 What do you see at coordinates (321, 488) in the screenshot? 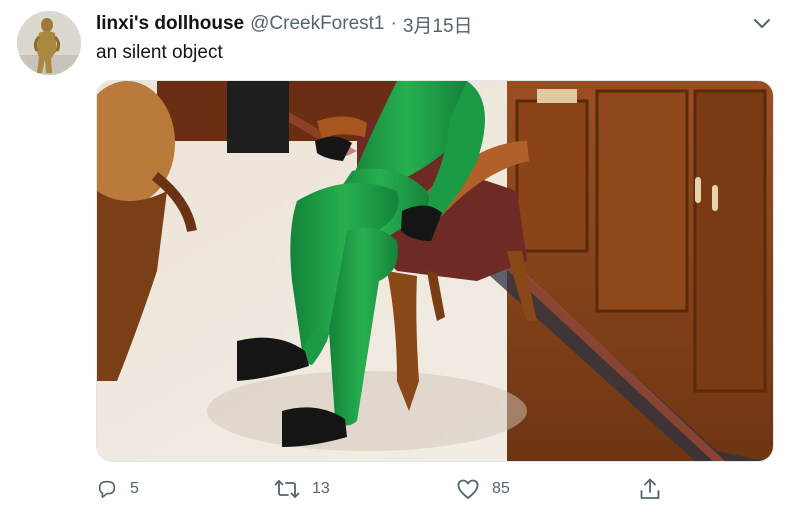
I see `retweet-count: 13` at bounding box center [321, 488].